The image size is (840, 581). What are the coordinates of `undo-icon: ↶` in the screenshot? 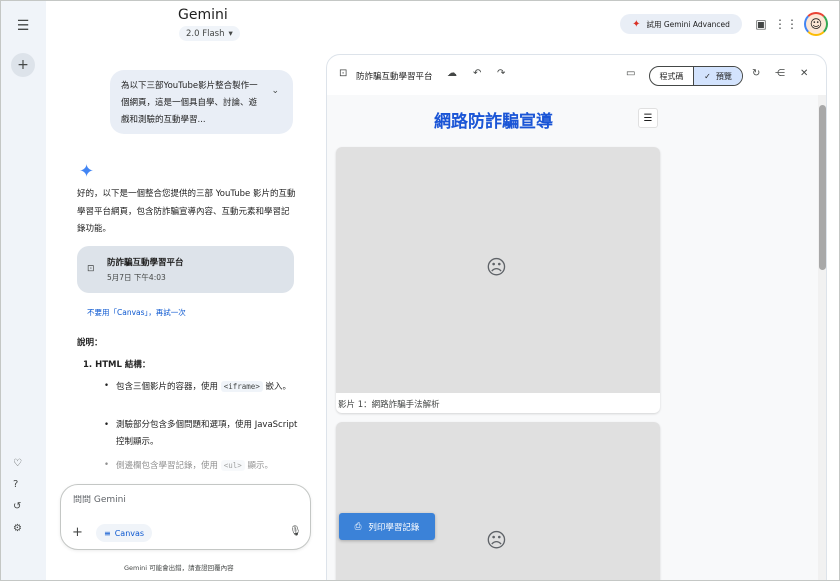 It's located at (477, 73).